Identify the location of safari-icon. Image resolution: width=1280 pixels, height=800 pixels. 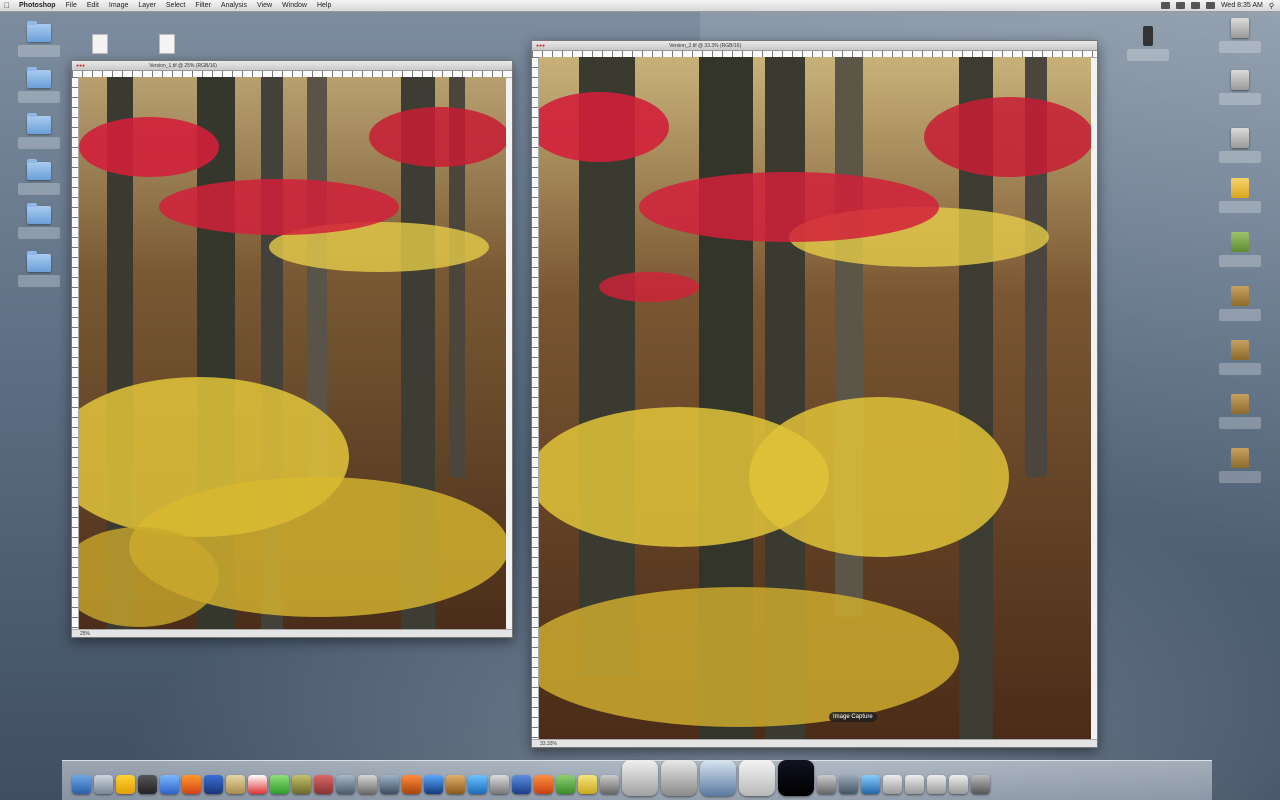
(169, 784).